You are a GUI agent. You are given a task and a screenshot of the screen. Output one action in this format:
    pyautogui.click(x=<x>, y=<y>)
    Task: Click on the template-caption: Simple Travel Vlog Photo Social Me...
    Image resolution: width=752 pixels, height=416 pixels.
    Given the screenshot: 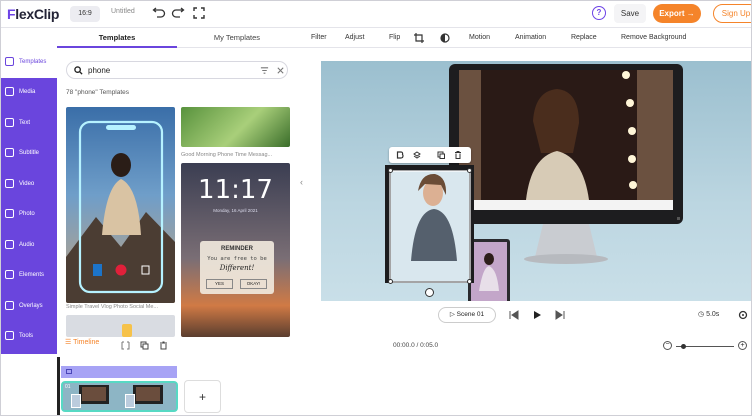 What is the action you would take?
    pyautogui.click(x=112, y=307)
    